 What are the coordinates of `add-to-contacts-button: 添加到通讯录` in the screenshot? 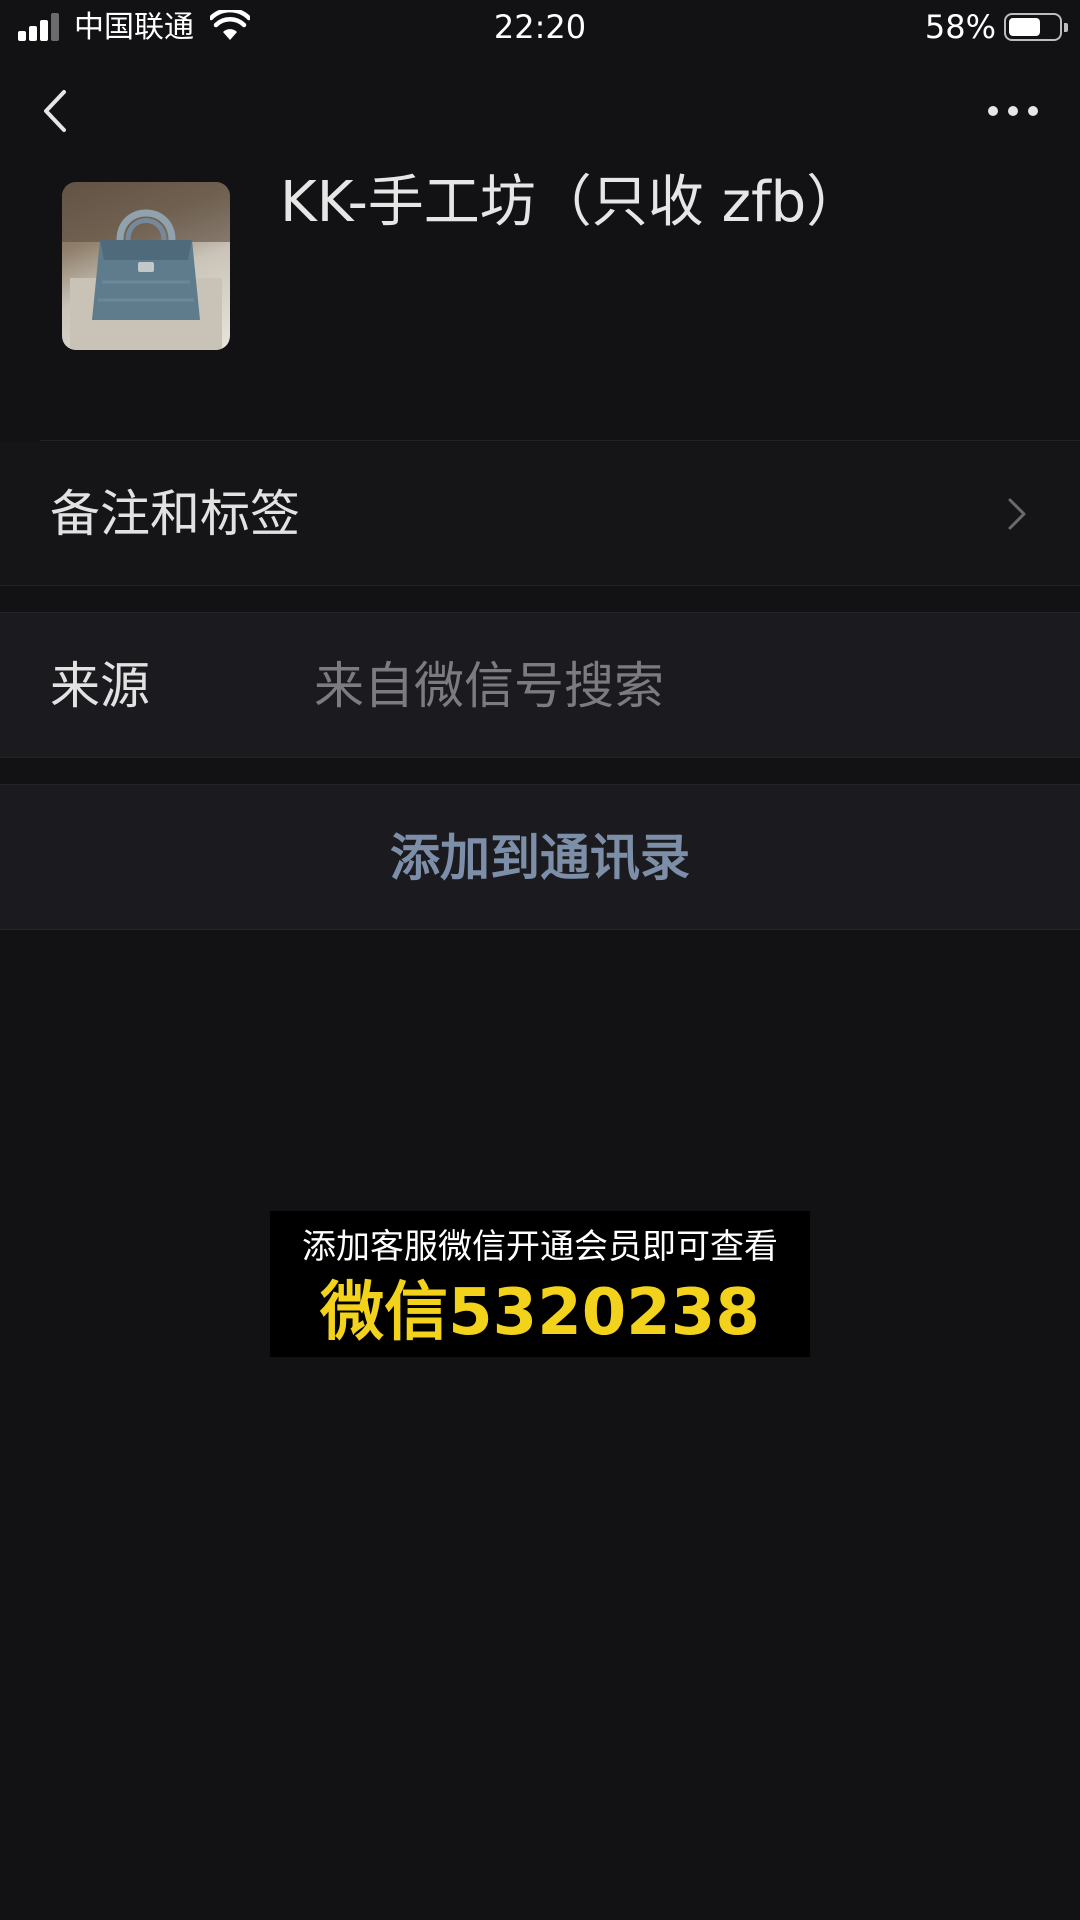 It's located at (540, 858).